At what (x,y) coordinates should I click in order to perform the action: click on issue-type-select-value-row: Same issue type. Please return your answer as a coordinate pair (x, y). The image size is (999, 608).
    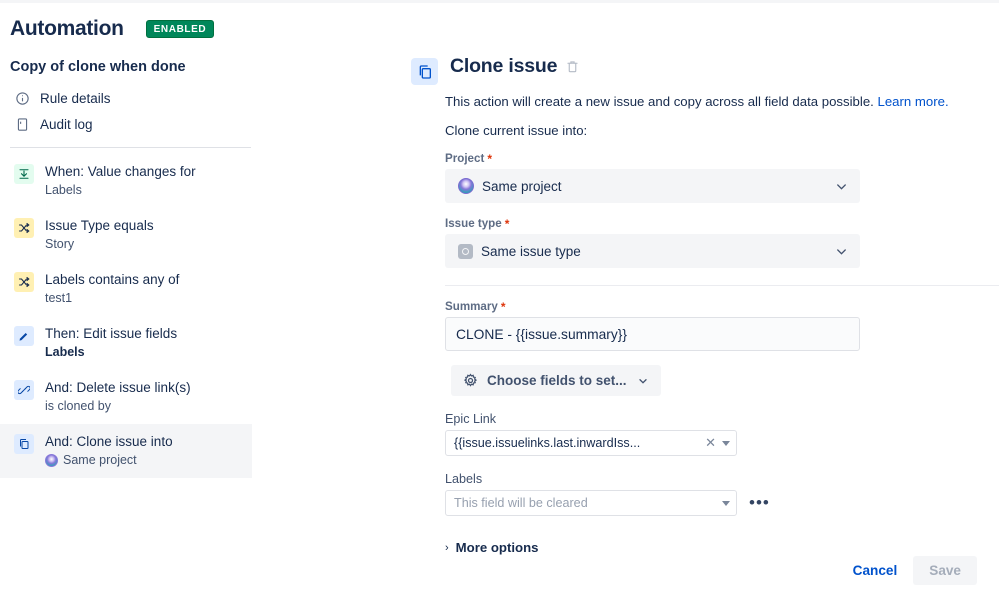
    Looking at the image, I should click on (646, 251).